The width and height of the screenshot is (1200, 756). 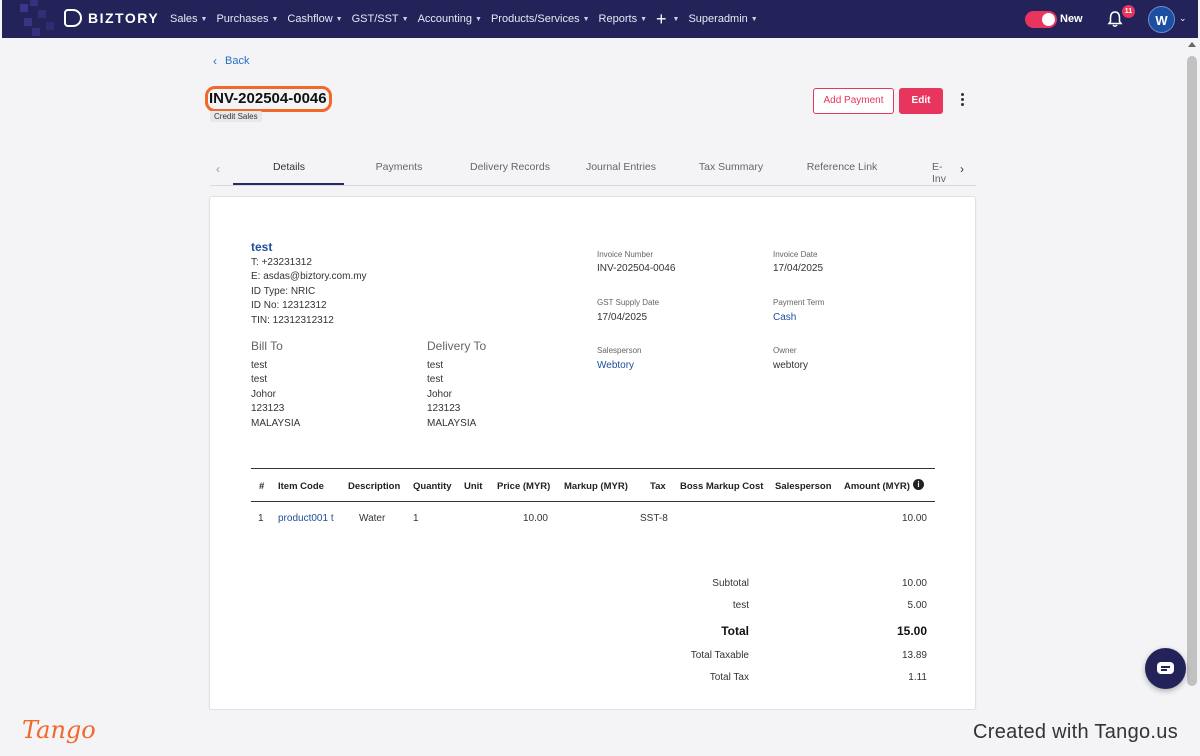 I want to click on row-number: 1, so click(x=261, y=518).